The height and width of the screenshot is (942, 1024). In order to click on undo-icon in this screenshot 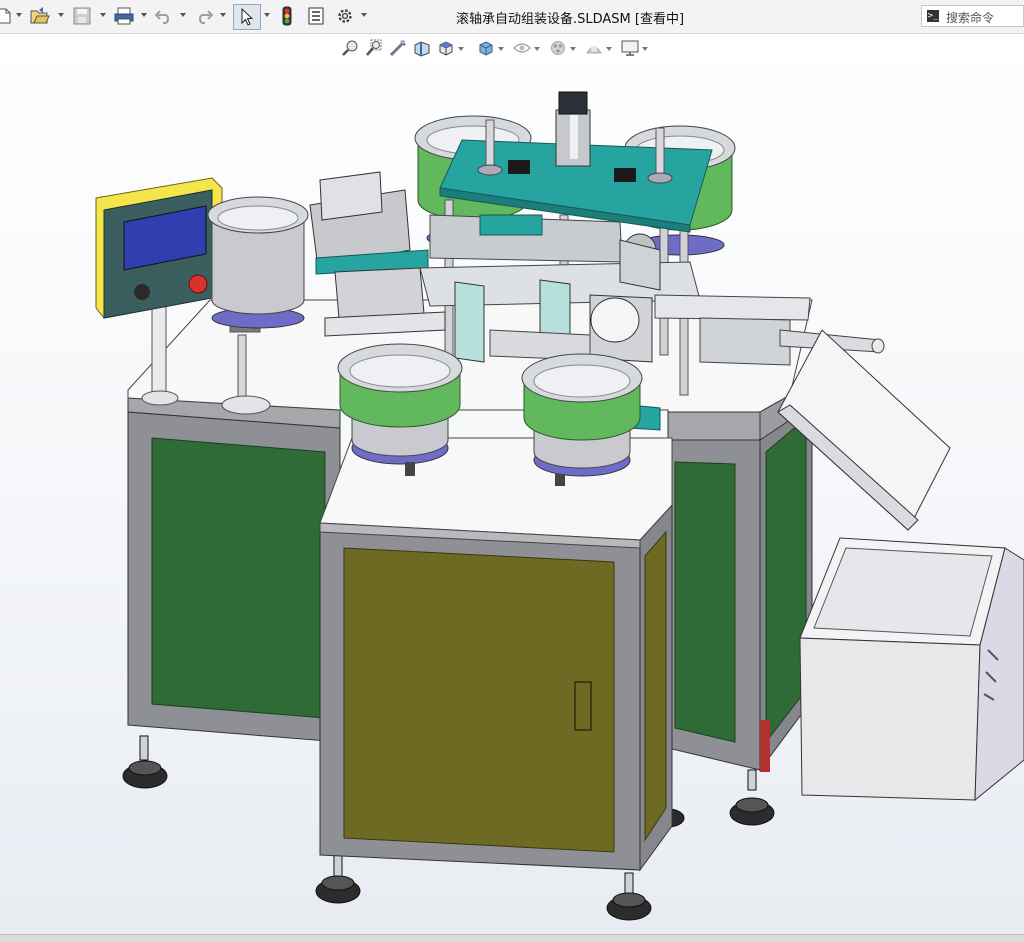, I will do `click(164, 16)`.